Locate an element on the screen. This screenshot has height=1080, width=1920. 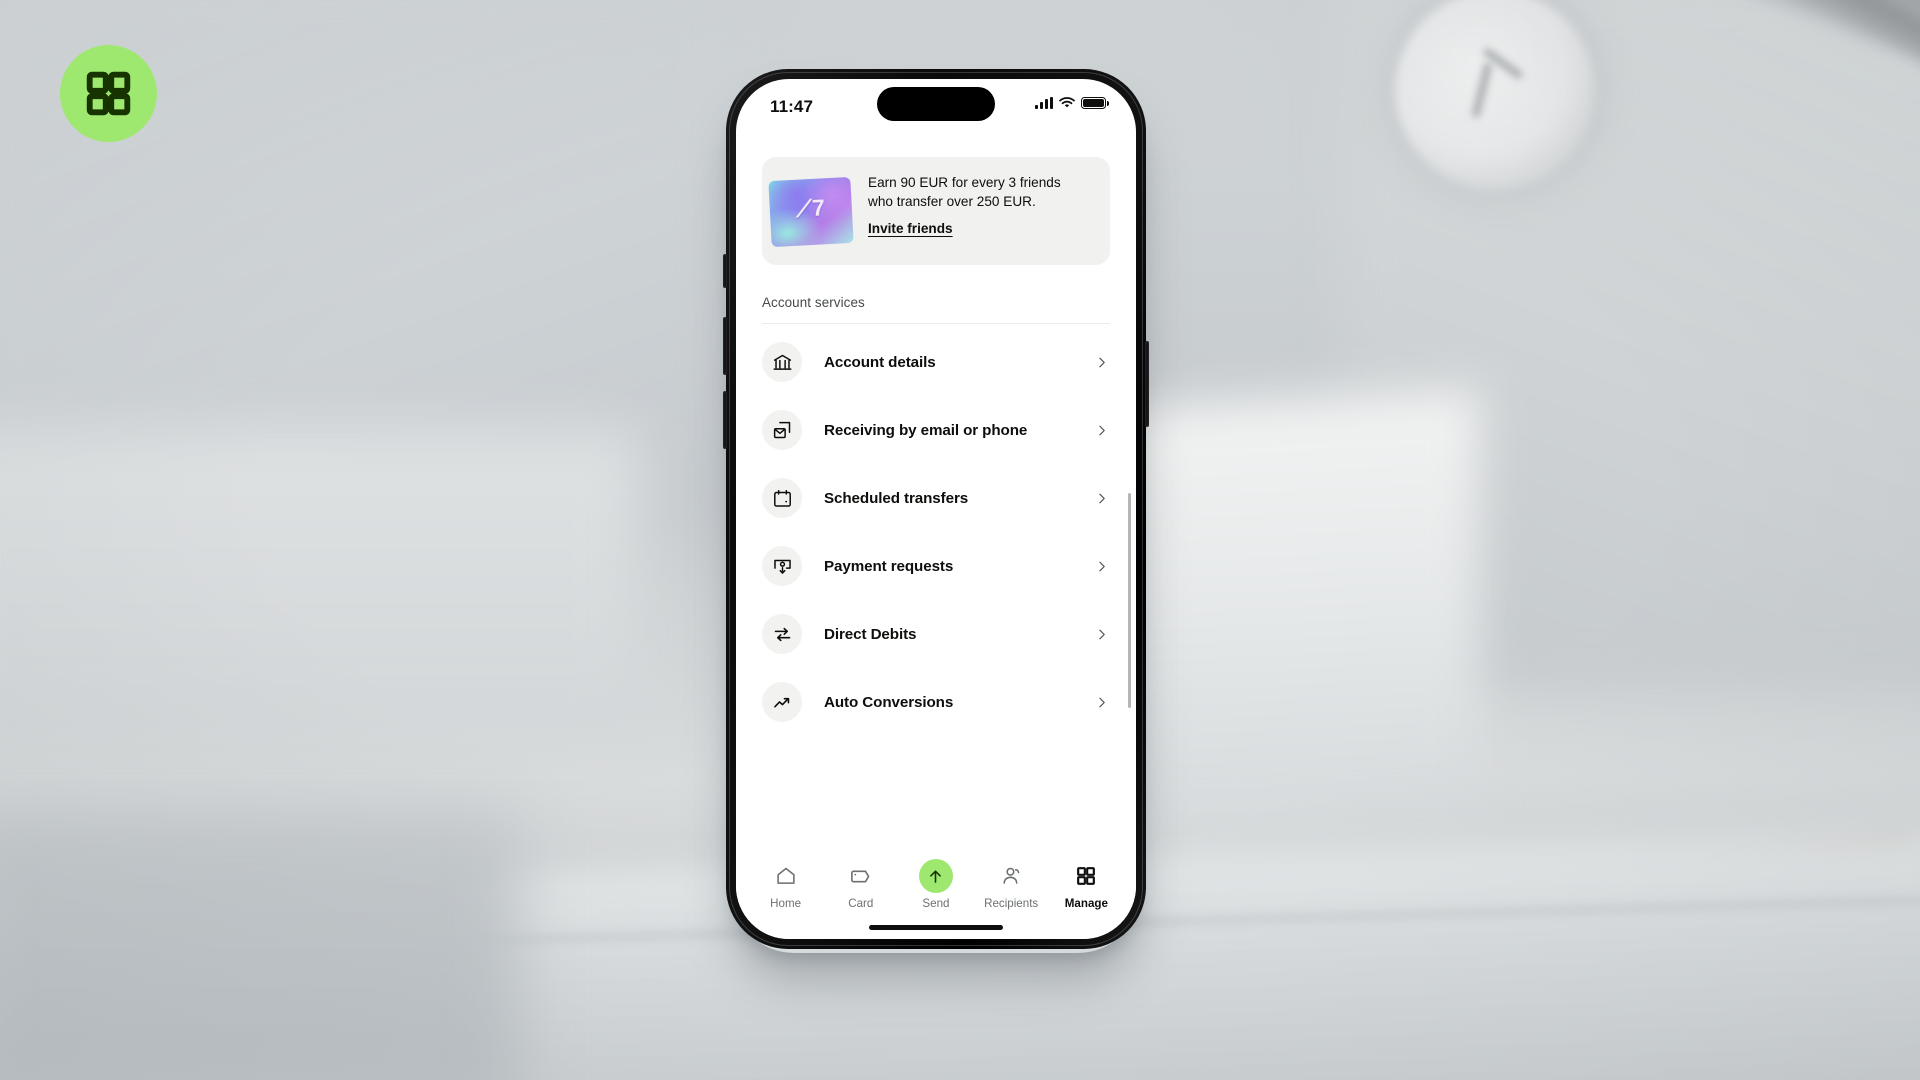
tab-label: Send is located at coordinates (936, 903).